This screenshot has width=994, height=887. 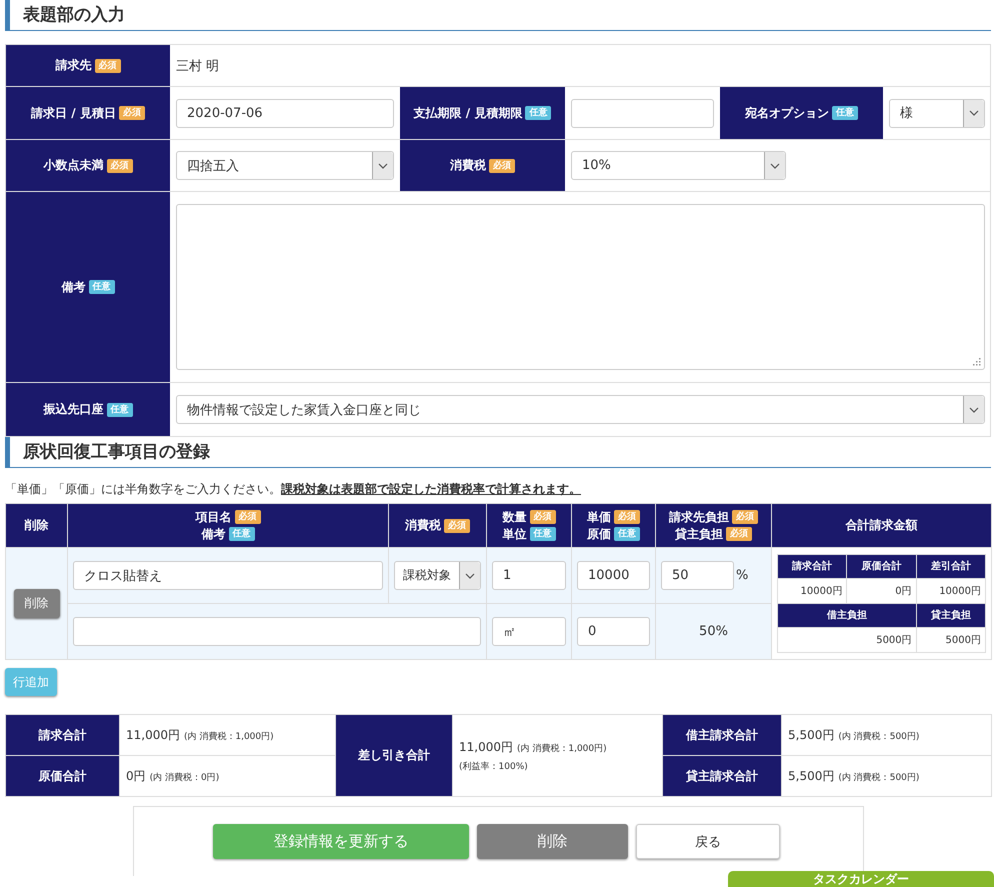 What do you see at coordinates (136, 775) in the screenshot?
I see `total-amount: 0円` at bounding box center [136, 775].